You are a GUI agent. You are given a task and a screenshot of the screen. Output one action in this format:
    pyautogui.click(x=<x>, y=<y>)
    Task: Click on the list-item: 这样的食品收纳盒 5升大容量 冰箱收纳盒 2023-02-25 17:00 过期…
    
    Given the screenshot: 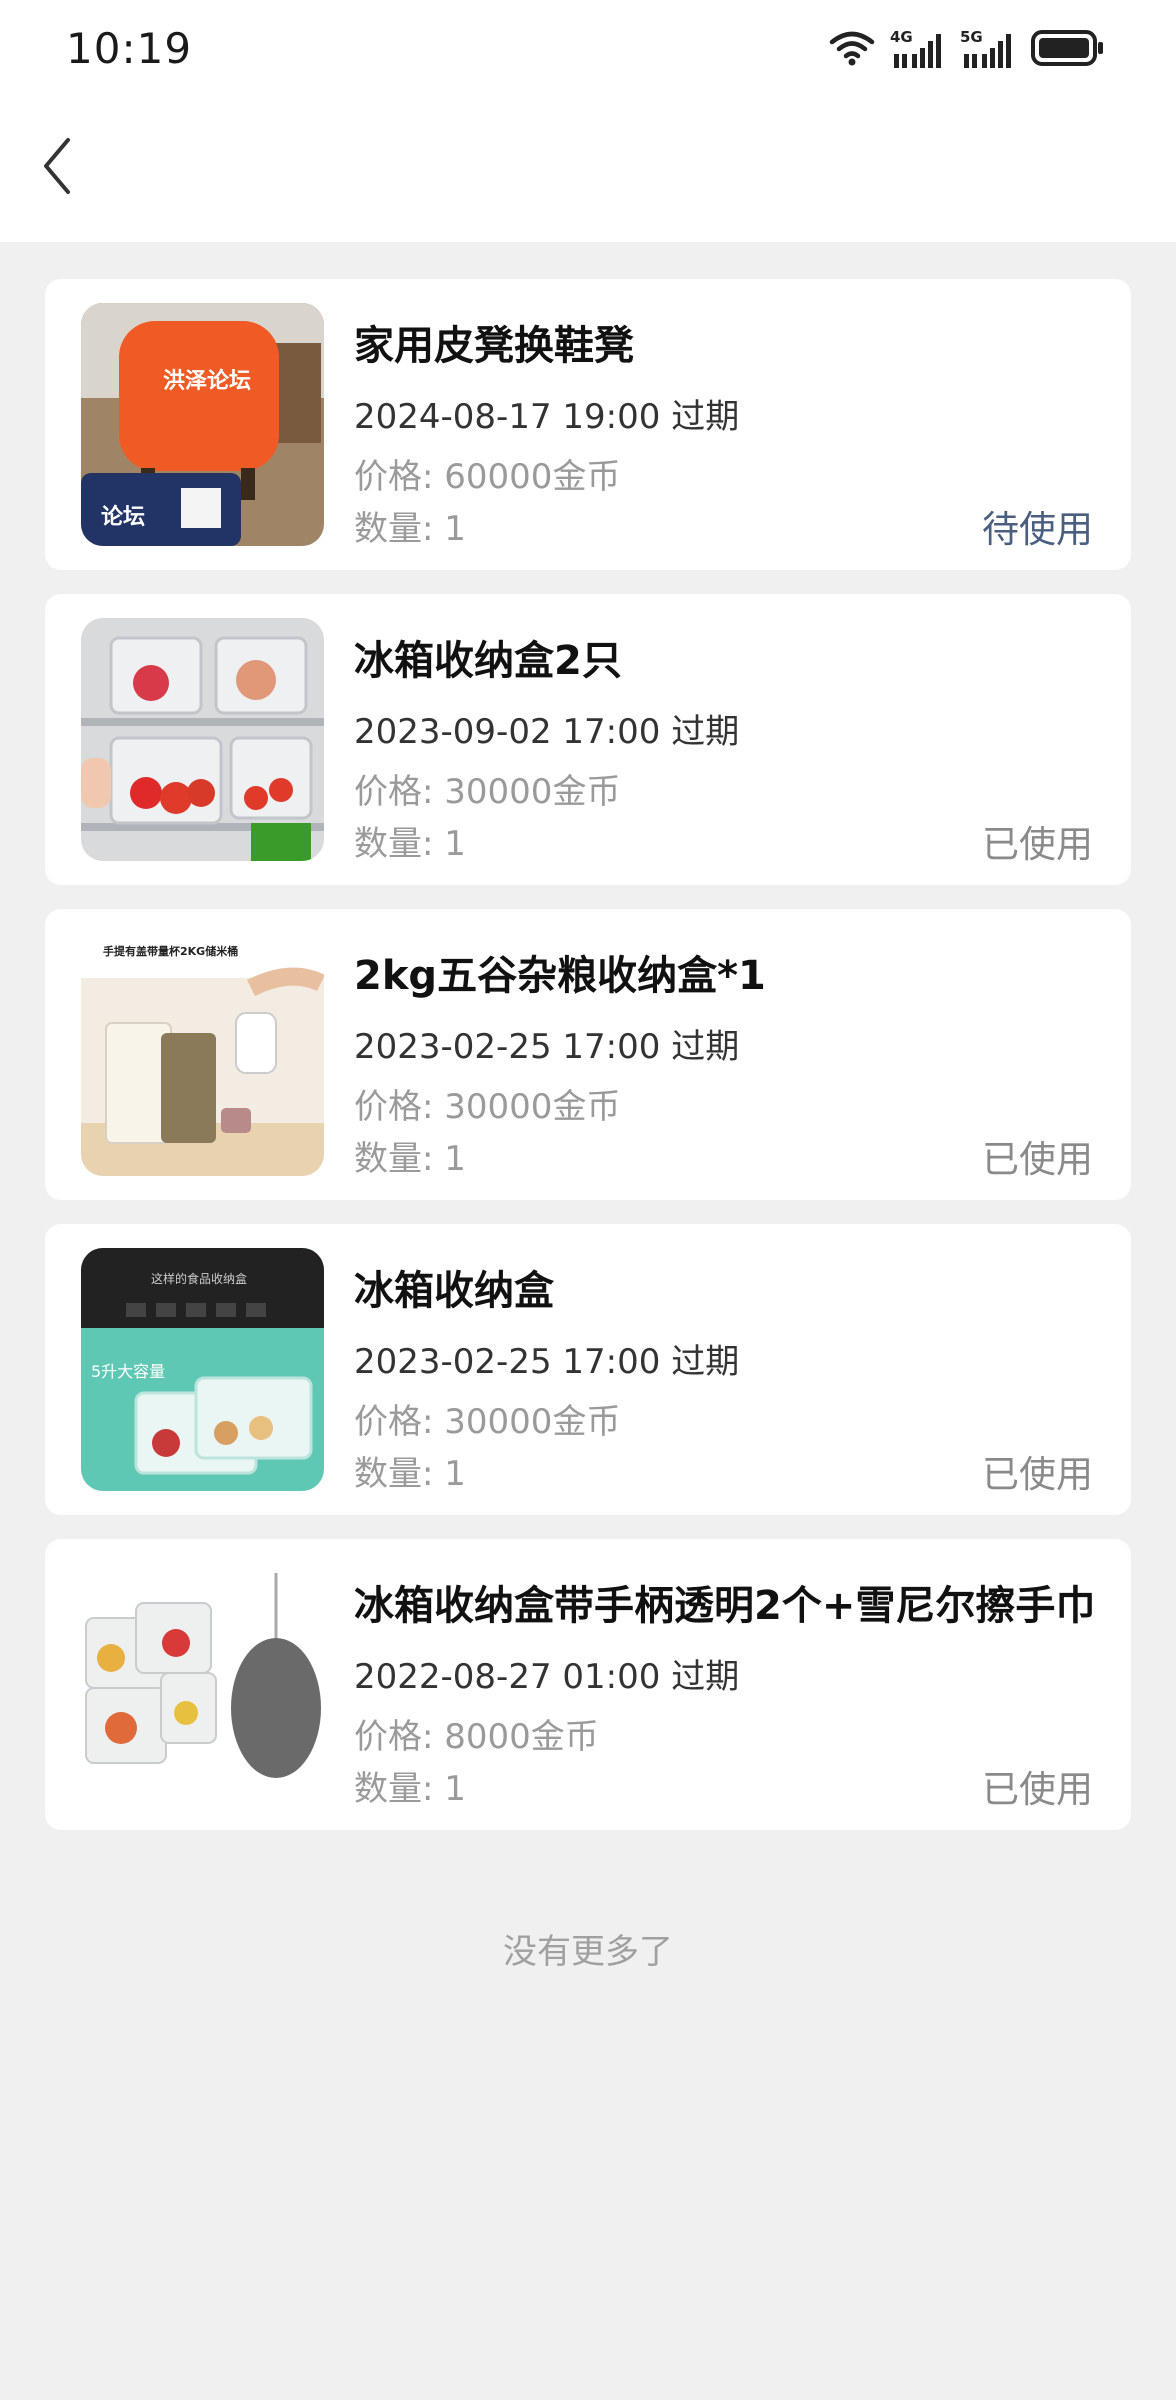 What is the action you would take?
    pyautogui.click(x=588, y=1369)
    